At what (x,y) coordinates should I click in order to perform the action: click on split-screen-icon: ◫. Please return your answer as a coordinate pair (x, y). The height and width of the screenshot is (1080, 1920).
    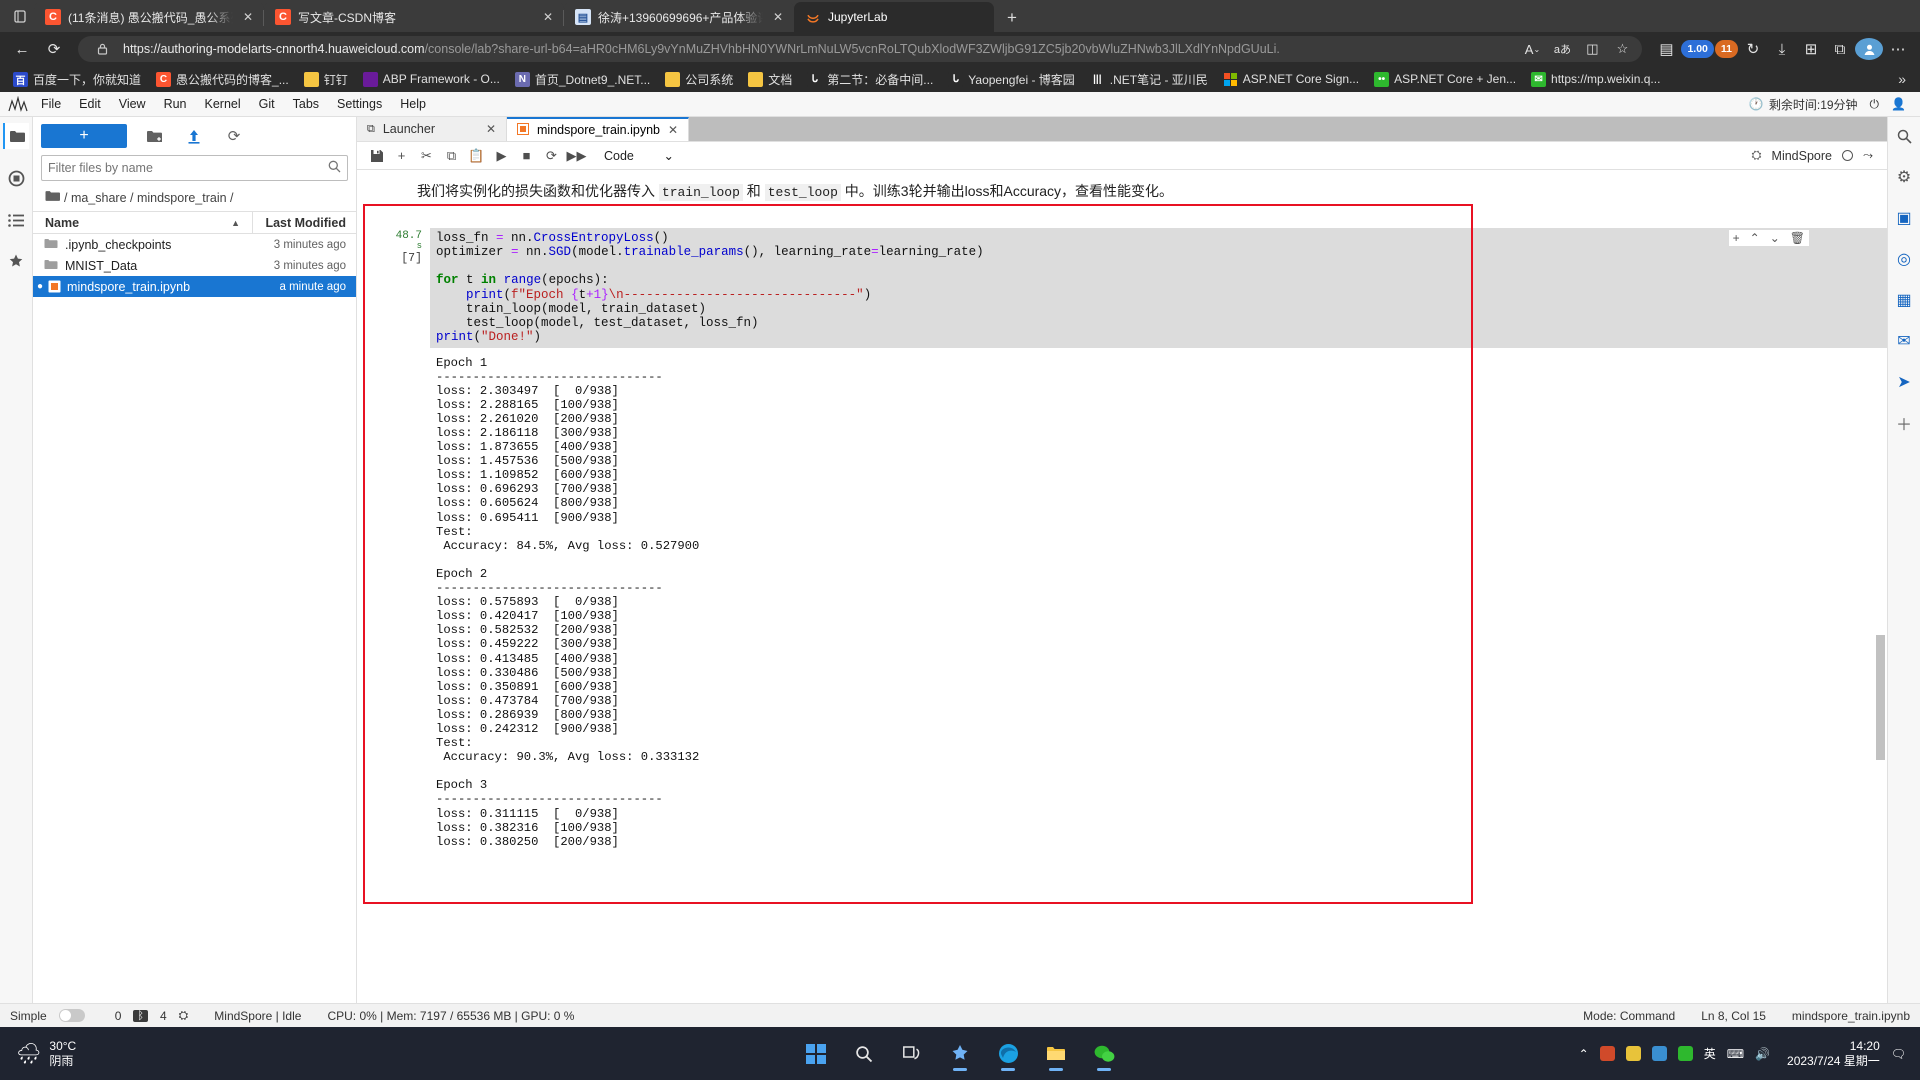
    Looking at the image, I should click on (1592, 49).